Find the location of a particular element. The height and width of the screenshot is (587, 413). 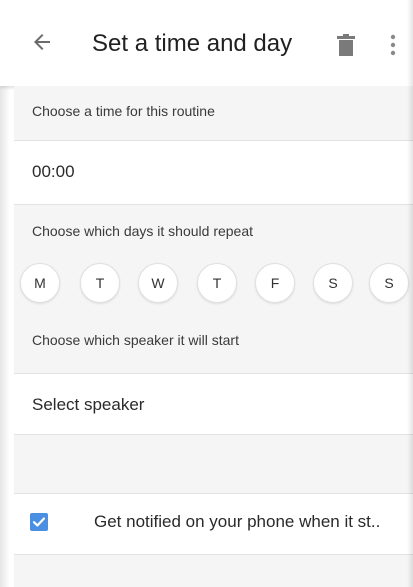

day-toggle-thursday: T is located at coordinates (217, 283).